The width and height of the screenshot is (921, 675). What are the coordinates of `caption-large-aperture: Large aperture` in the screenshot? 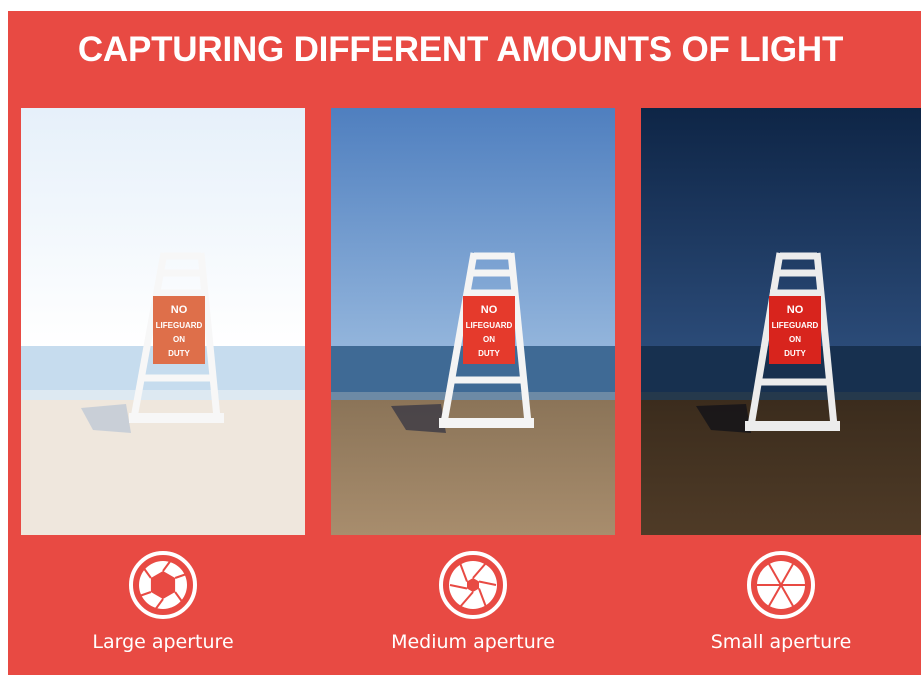 It's located at (163, 642).